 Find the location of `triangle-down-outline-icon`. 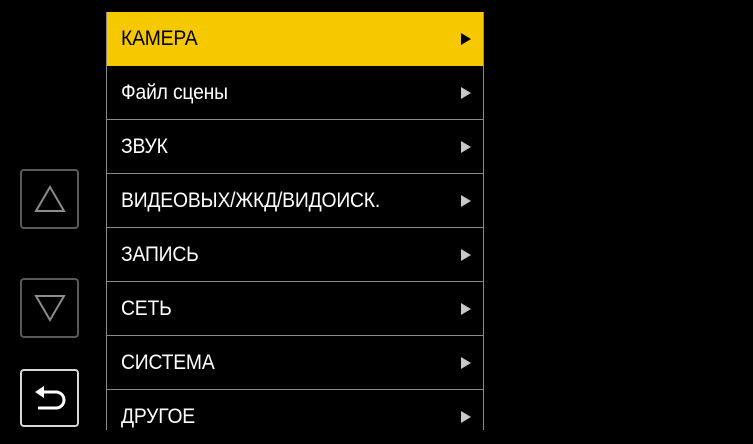

triangle-down-outline-icon is located at coordinates (49, 308).